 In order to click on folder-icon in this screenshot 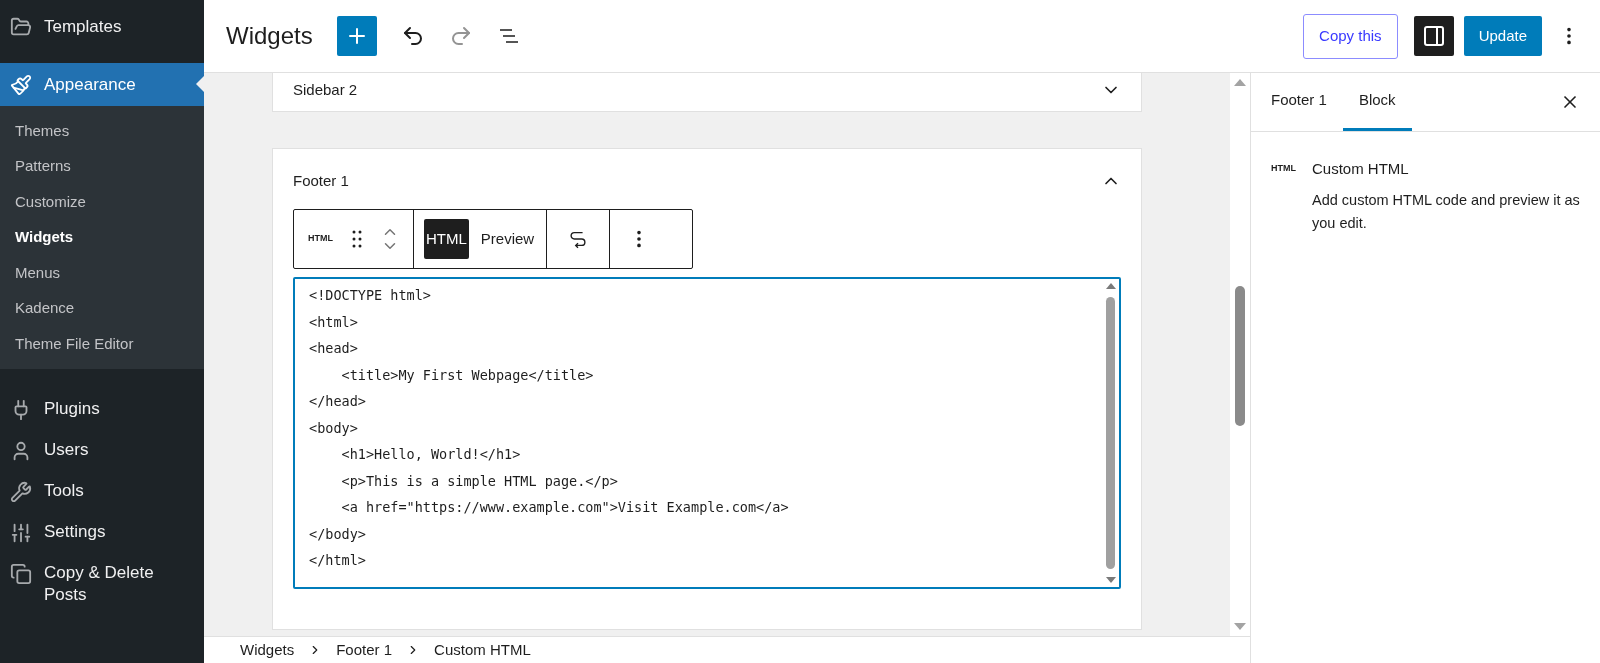, I will do `click(21, 26)`.